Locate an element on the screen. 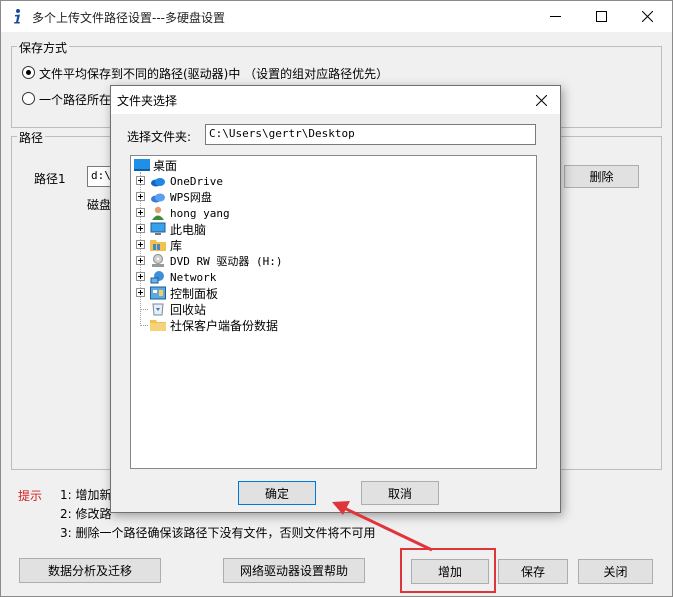  annotation-arrow-icon is located at coordinates (382, 526).